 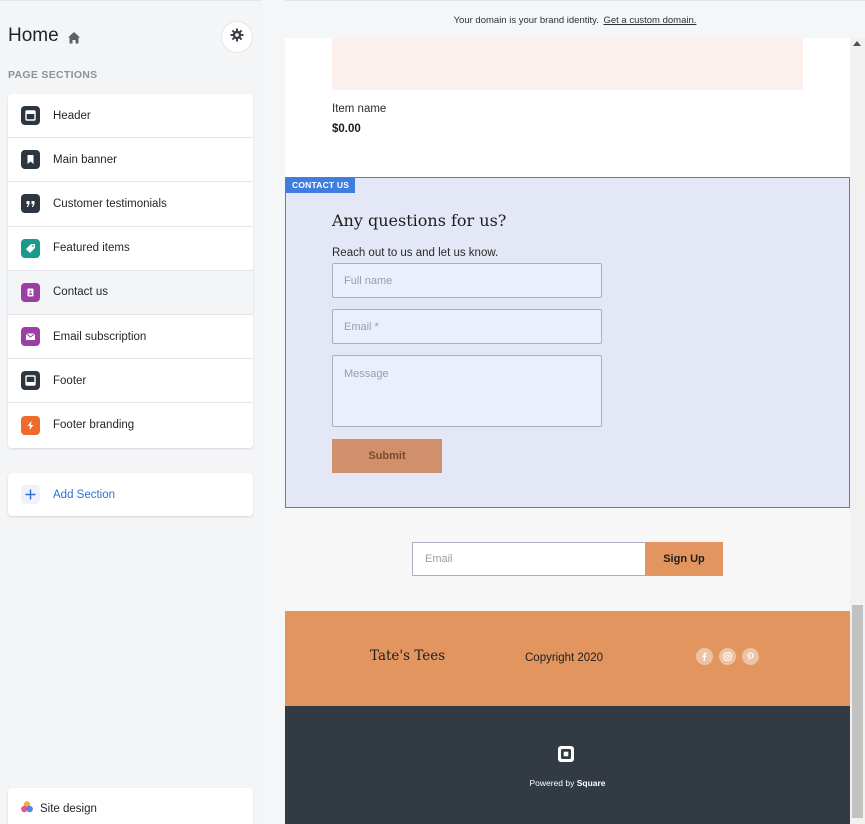 I want to click on scroll-up-icon, so click(x=857, y=43).